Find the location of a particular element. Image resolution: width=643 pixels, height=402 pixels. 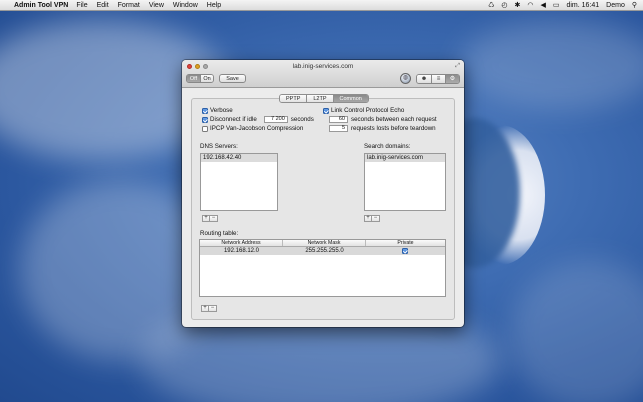

idle-seconds-field: 7 200 is located at coordinates (275, 119).